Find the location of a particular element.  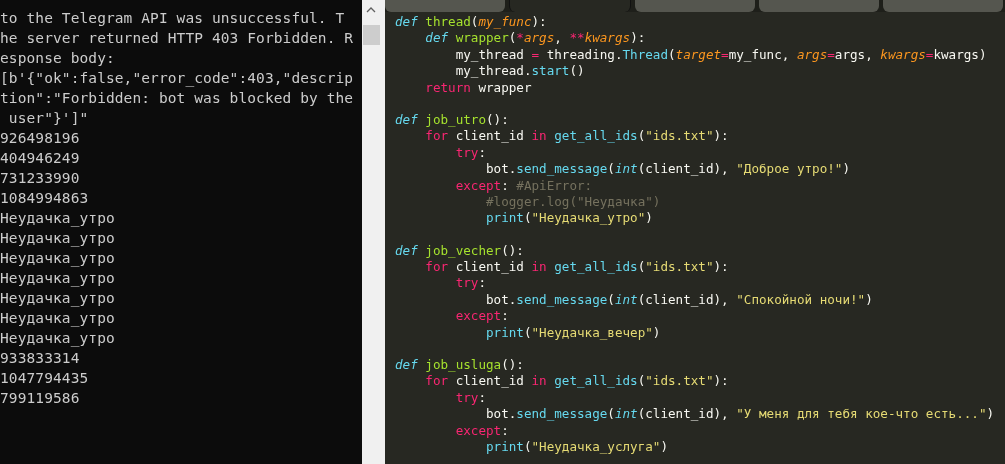

console-line: 1047794435 is located at coordinates (45, 378).